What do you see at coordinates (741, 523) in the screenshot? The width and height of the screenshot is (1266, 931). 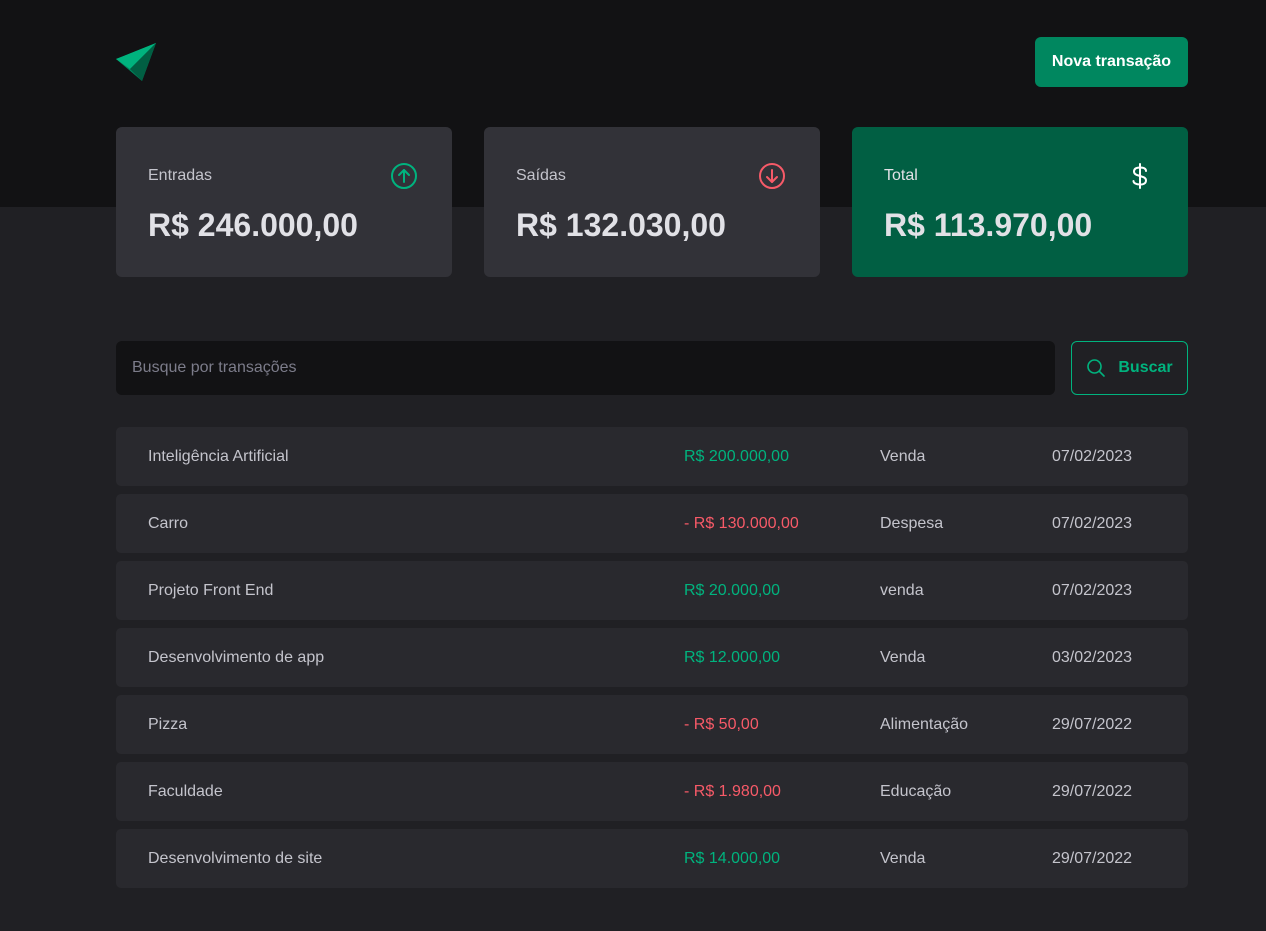 I see `transaction-amount: - R$ 130.000,00` at bounding box center [741, 523].